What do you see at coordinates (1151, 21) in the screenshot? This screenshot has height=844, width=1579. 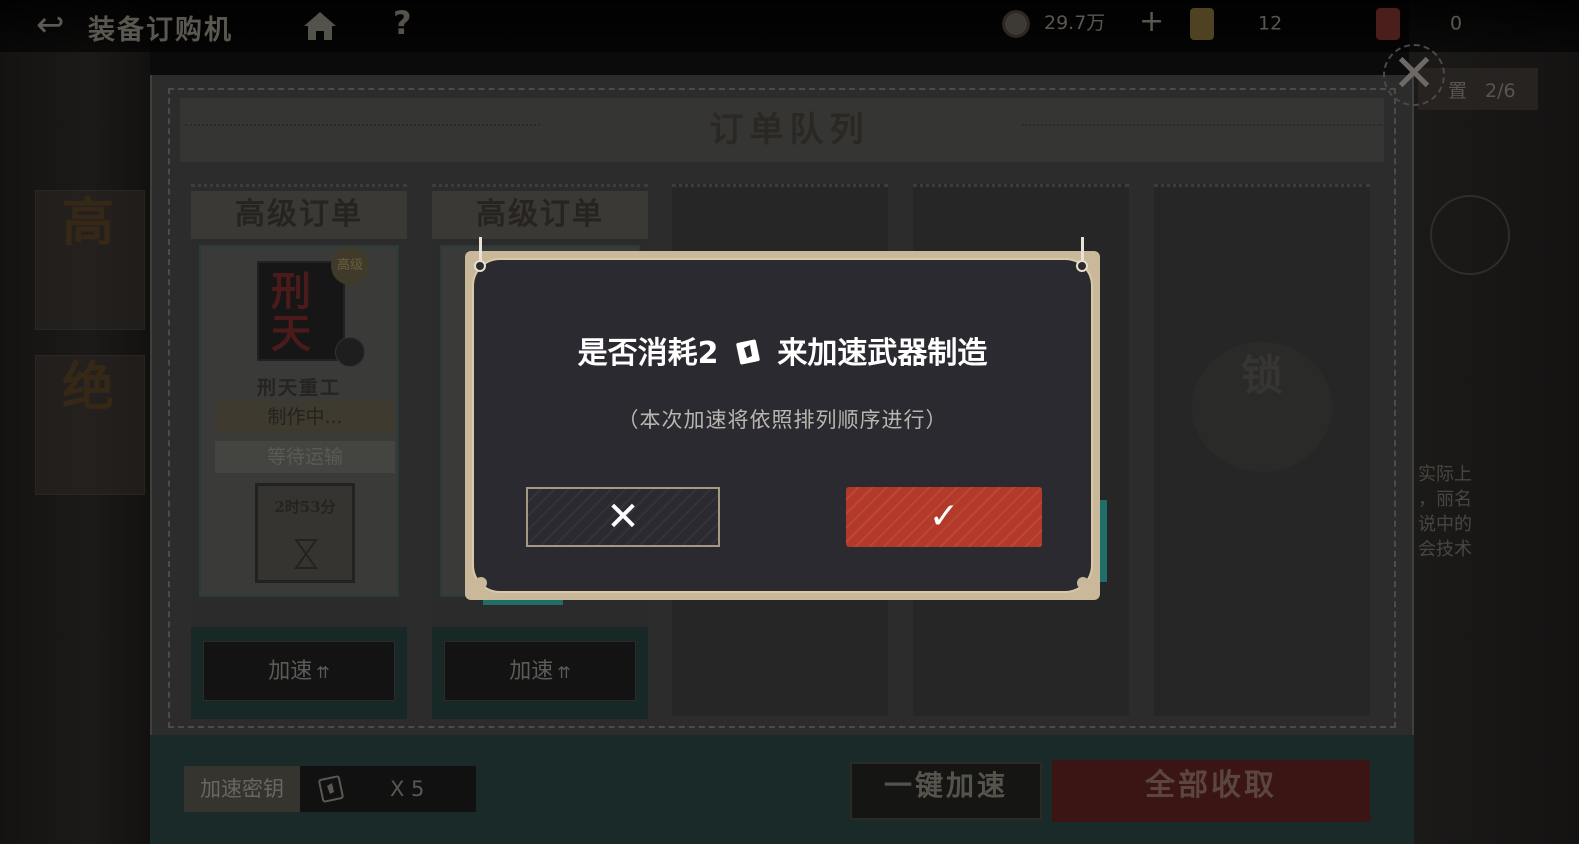 I see `add-coin-button: +` at bounding box center [1151, 21].